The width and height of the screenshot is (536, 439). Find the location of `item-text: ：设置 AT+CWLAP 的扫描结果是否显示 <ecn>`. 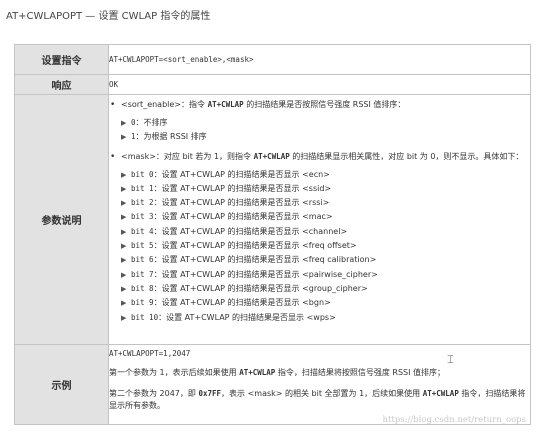

item-text: ：设置 AT+CWLAP 的扫描结果是否显示 <ecn> is located at coordinates (241, 174).